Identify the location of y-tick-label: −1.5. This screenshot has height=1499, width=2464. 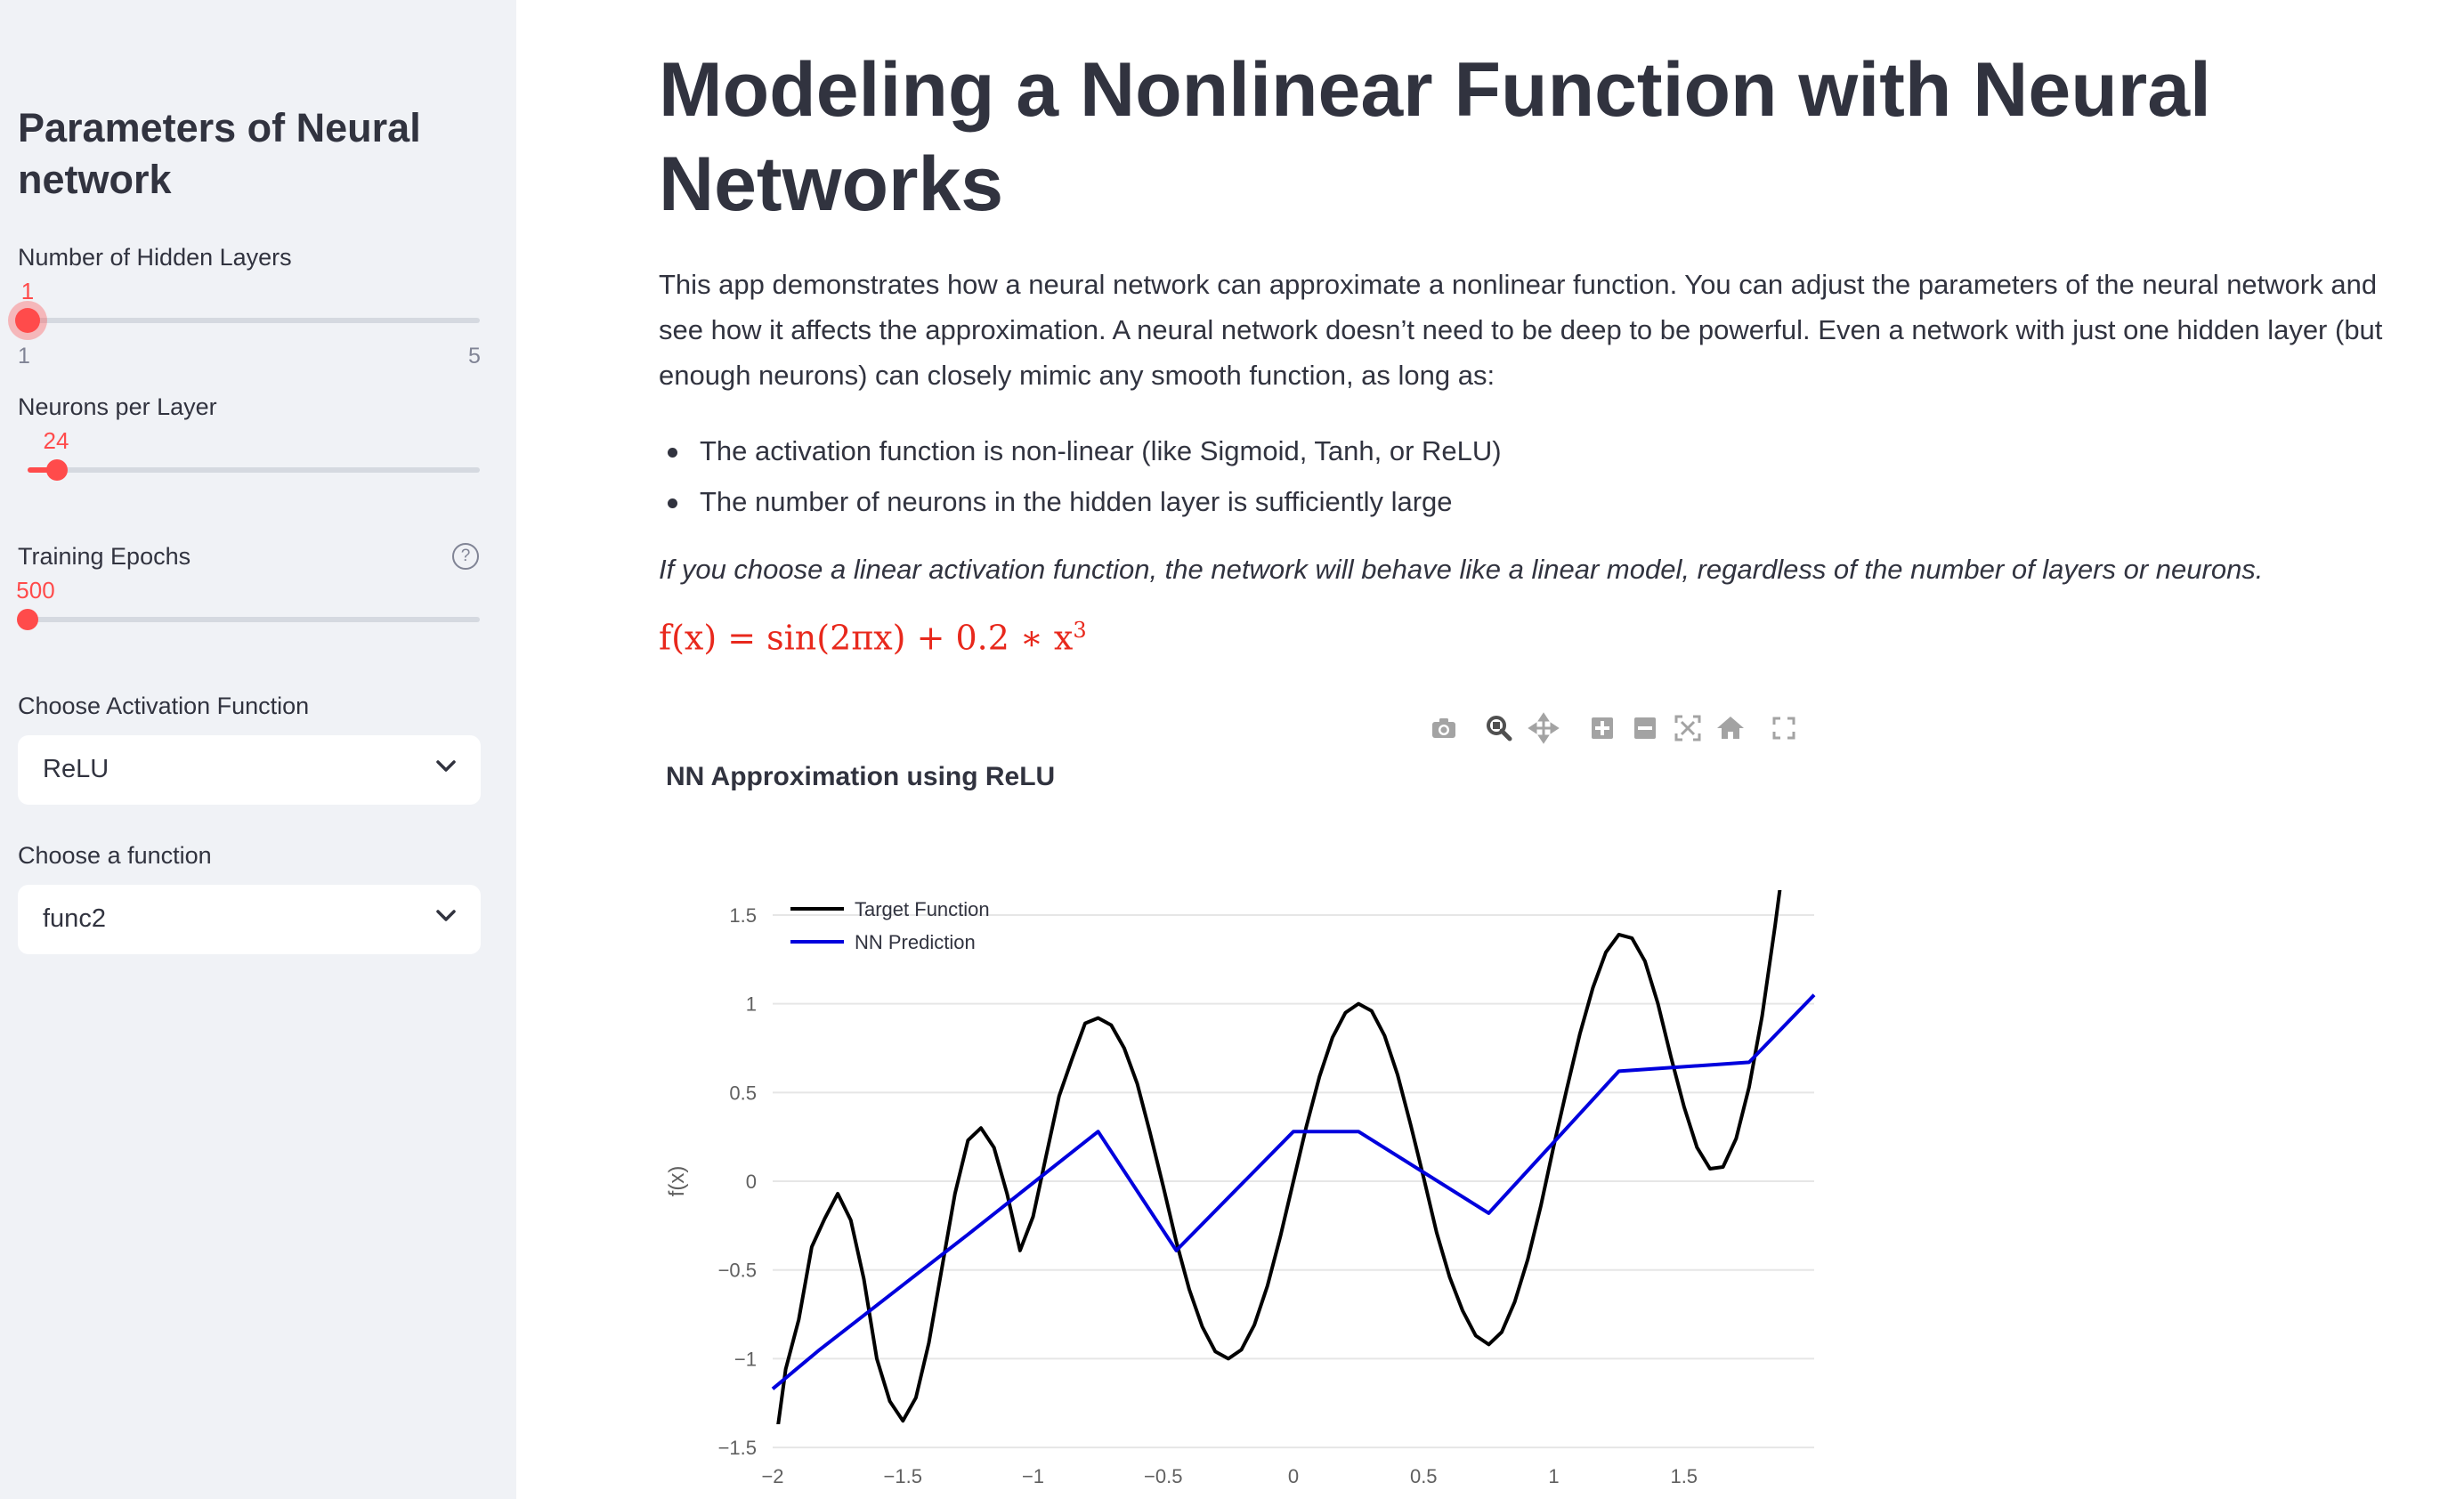
(737, 1448).